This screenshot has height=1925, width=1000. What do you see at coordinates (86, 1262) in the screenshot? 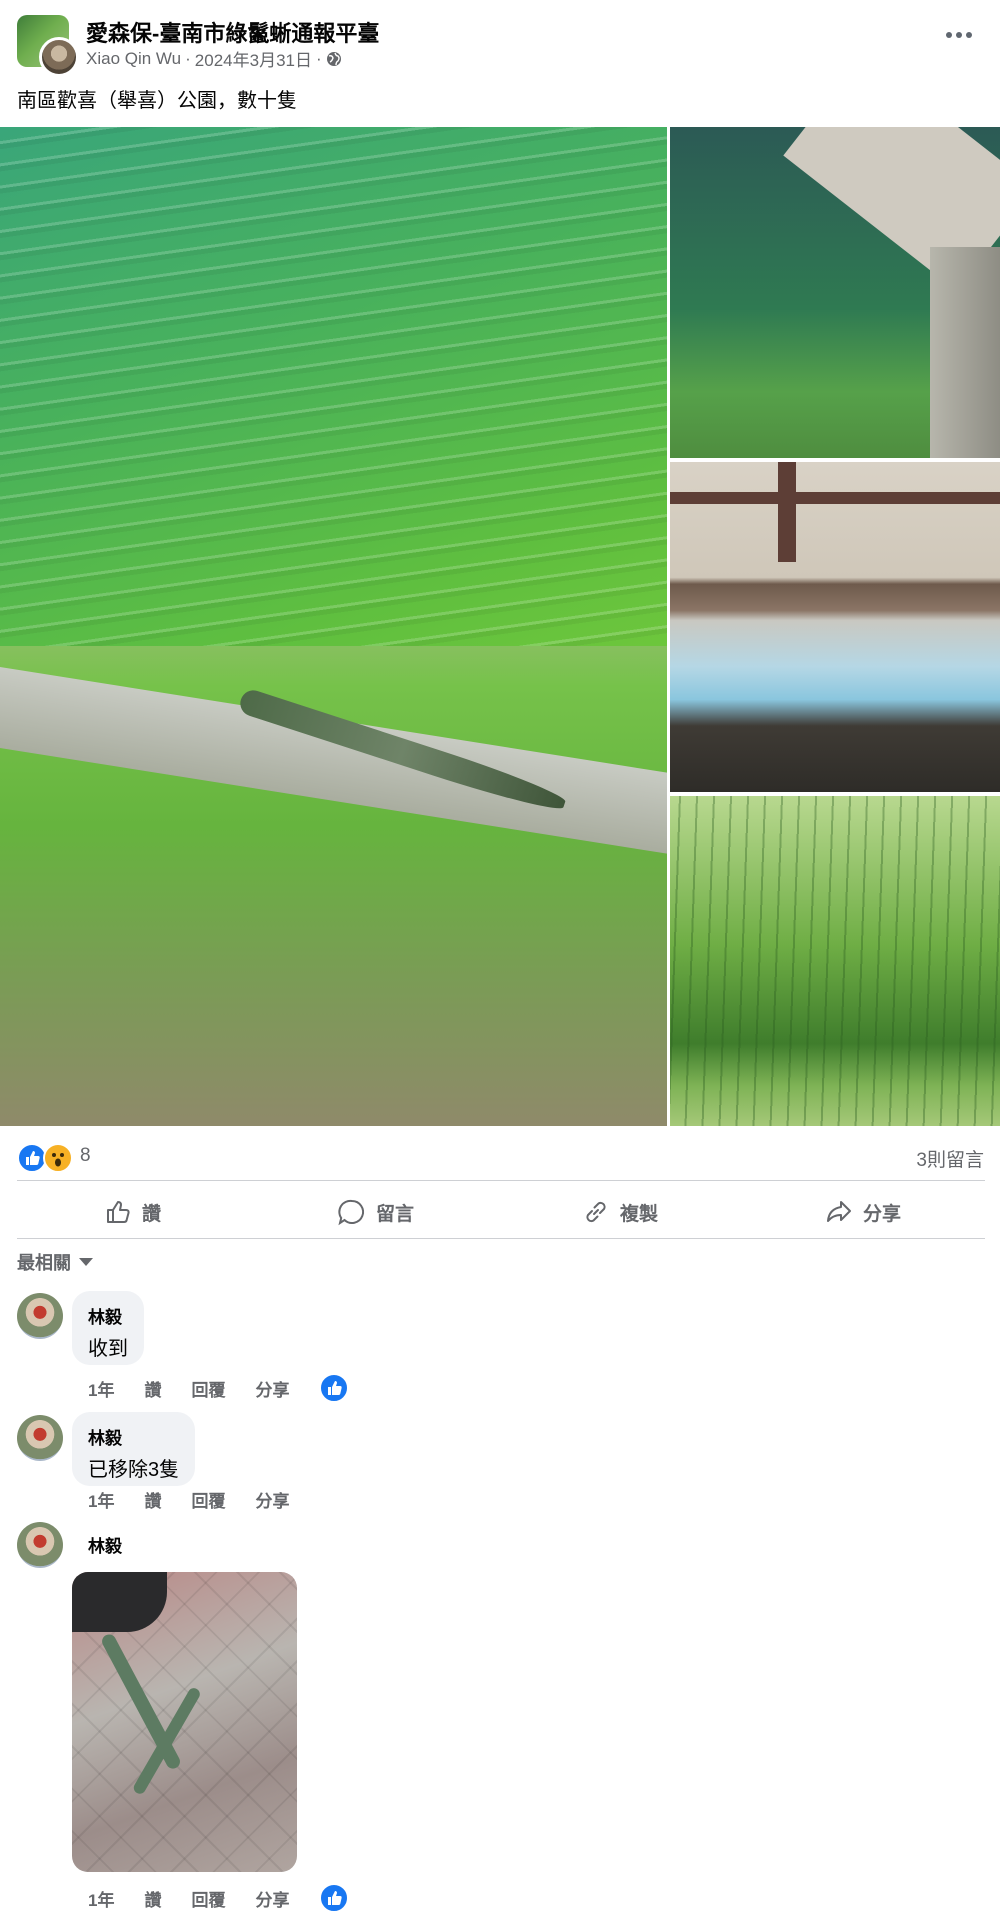
I see `caret-down-icon` at bounding box center [86, 1262].